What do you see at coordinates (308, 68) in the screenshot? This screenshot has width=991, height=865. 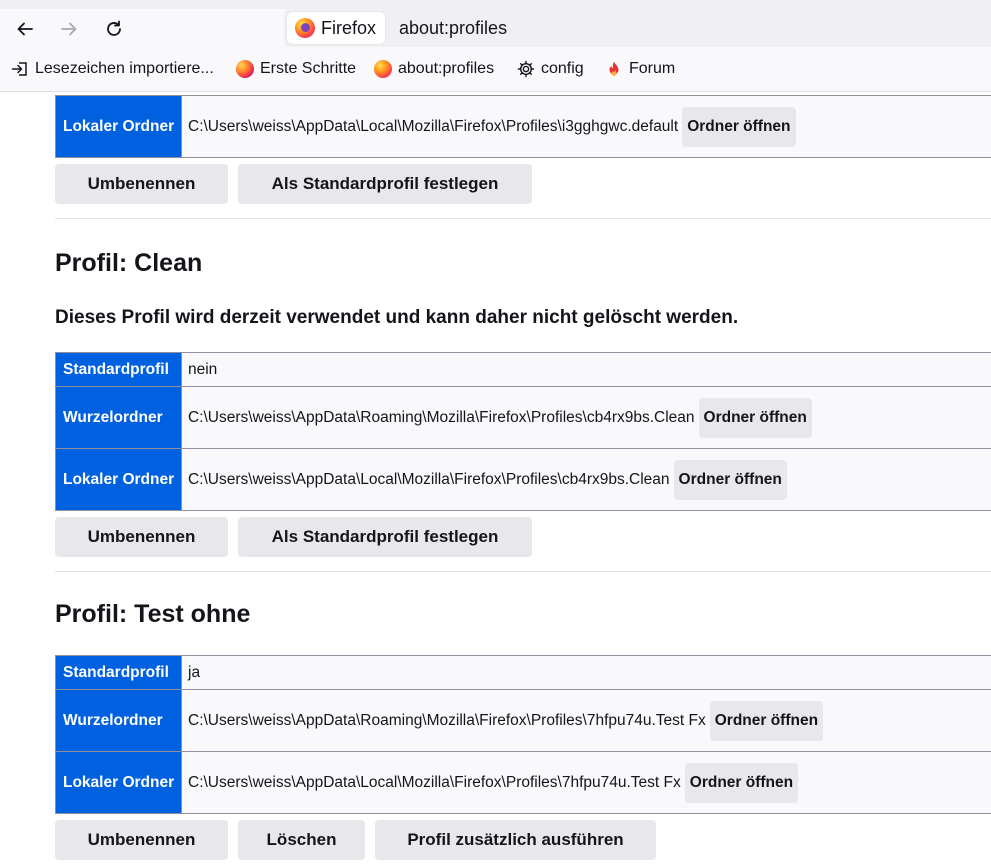 I see `bookmark-label: Erste Schritte` at bounding box center [308, 68].